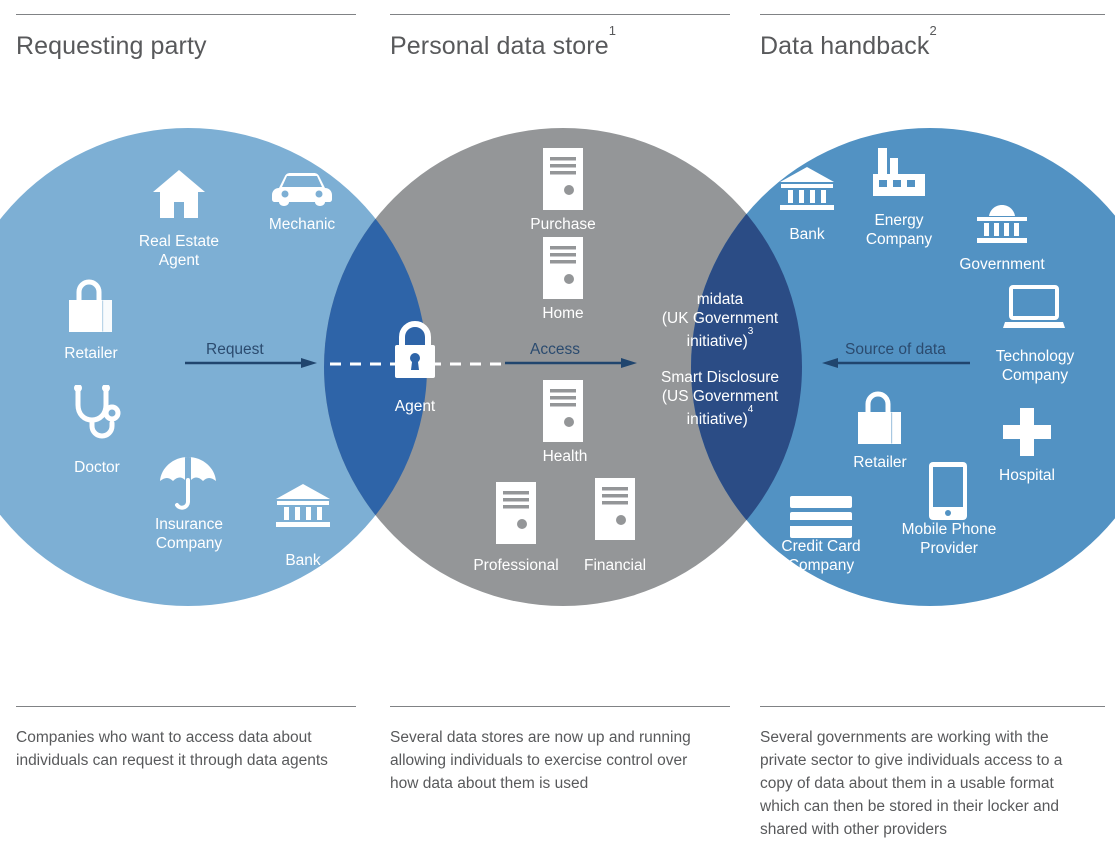 This screenshot has width=1115, height=842. What do you see at coordinates (186, 706) in the screenshot?
I see `footer-rule-left` at bounding box center [186, 706].